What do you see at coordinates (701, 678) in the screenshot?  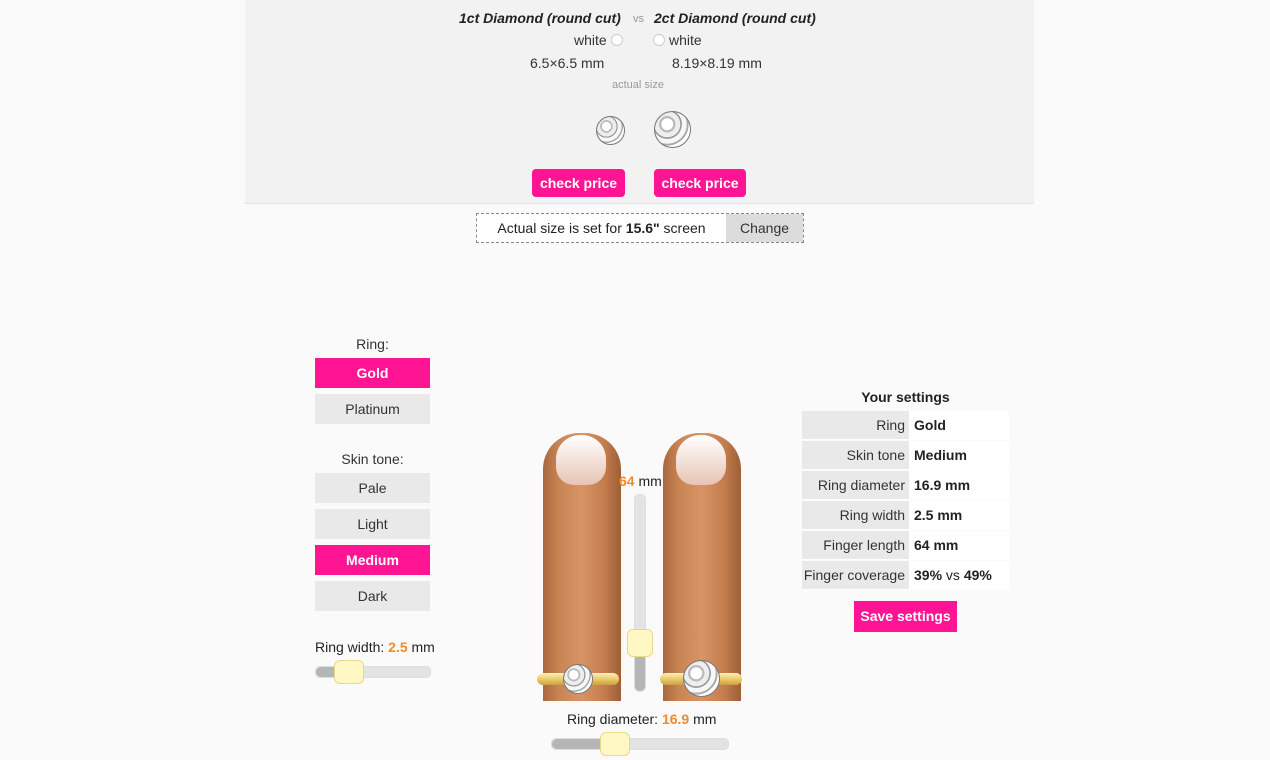 I see `right-ring-diamond` at bounding box center [701, 678].